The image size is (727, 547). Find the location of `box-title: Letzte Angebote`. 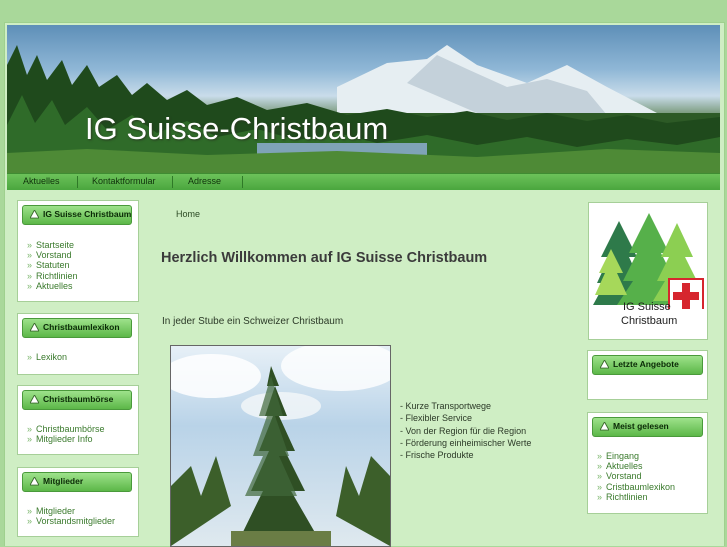

box-title: Letzte Angebote is located at coordinates (646, 364).